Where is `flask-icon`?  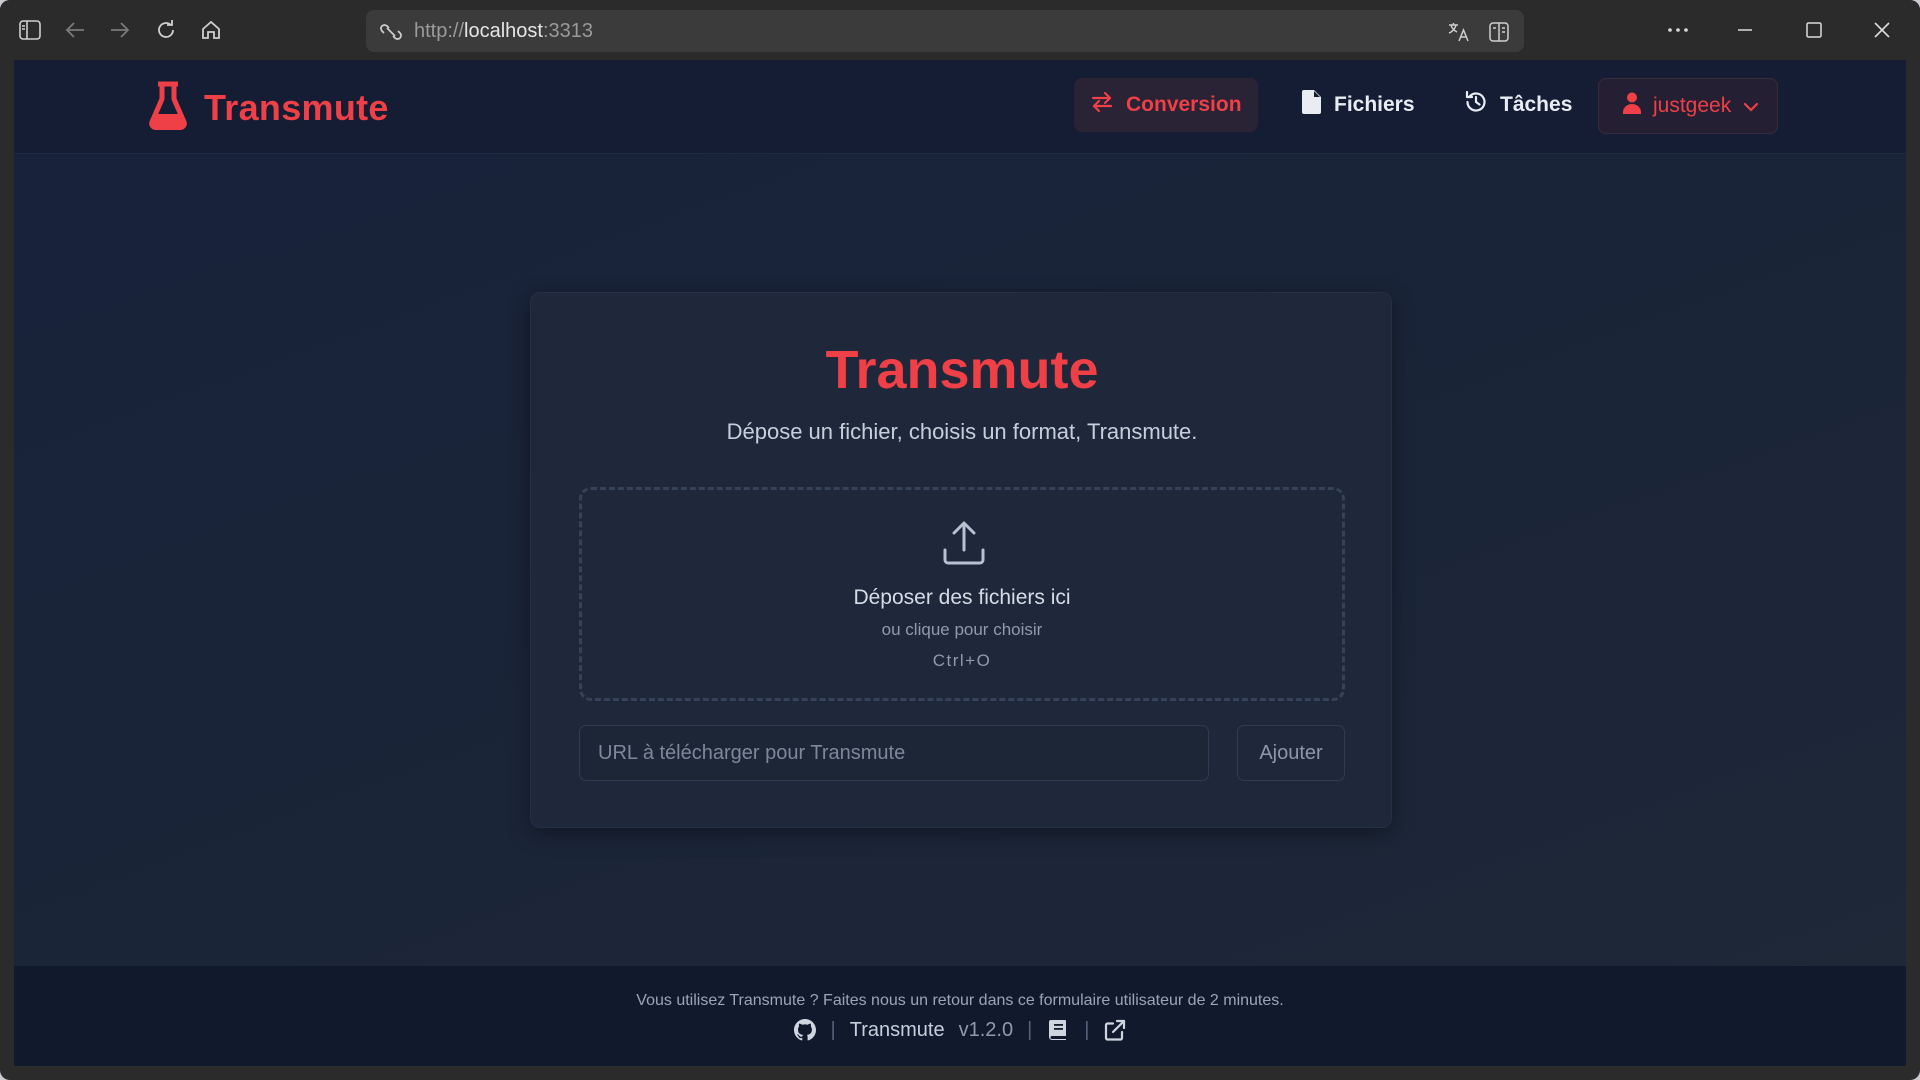
flask-icon is located at coordinates (168, 107).